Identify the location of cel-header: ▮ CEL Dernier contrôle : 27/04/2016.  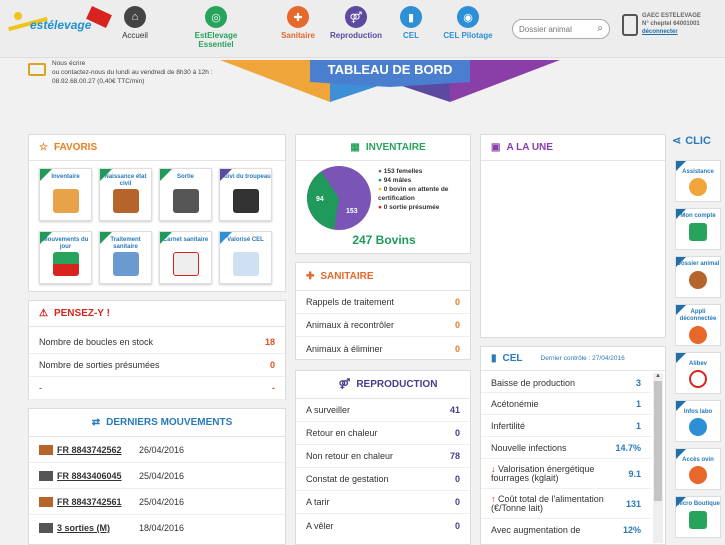
(573, 359).